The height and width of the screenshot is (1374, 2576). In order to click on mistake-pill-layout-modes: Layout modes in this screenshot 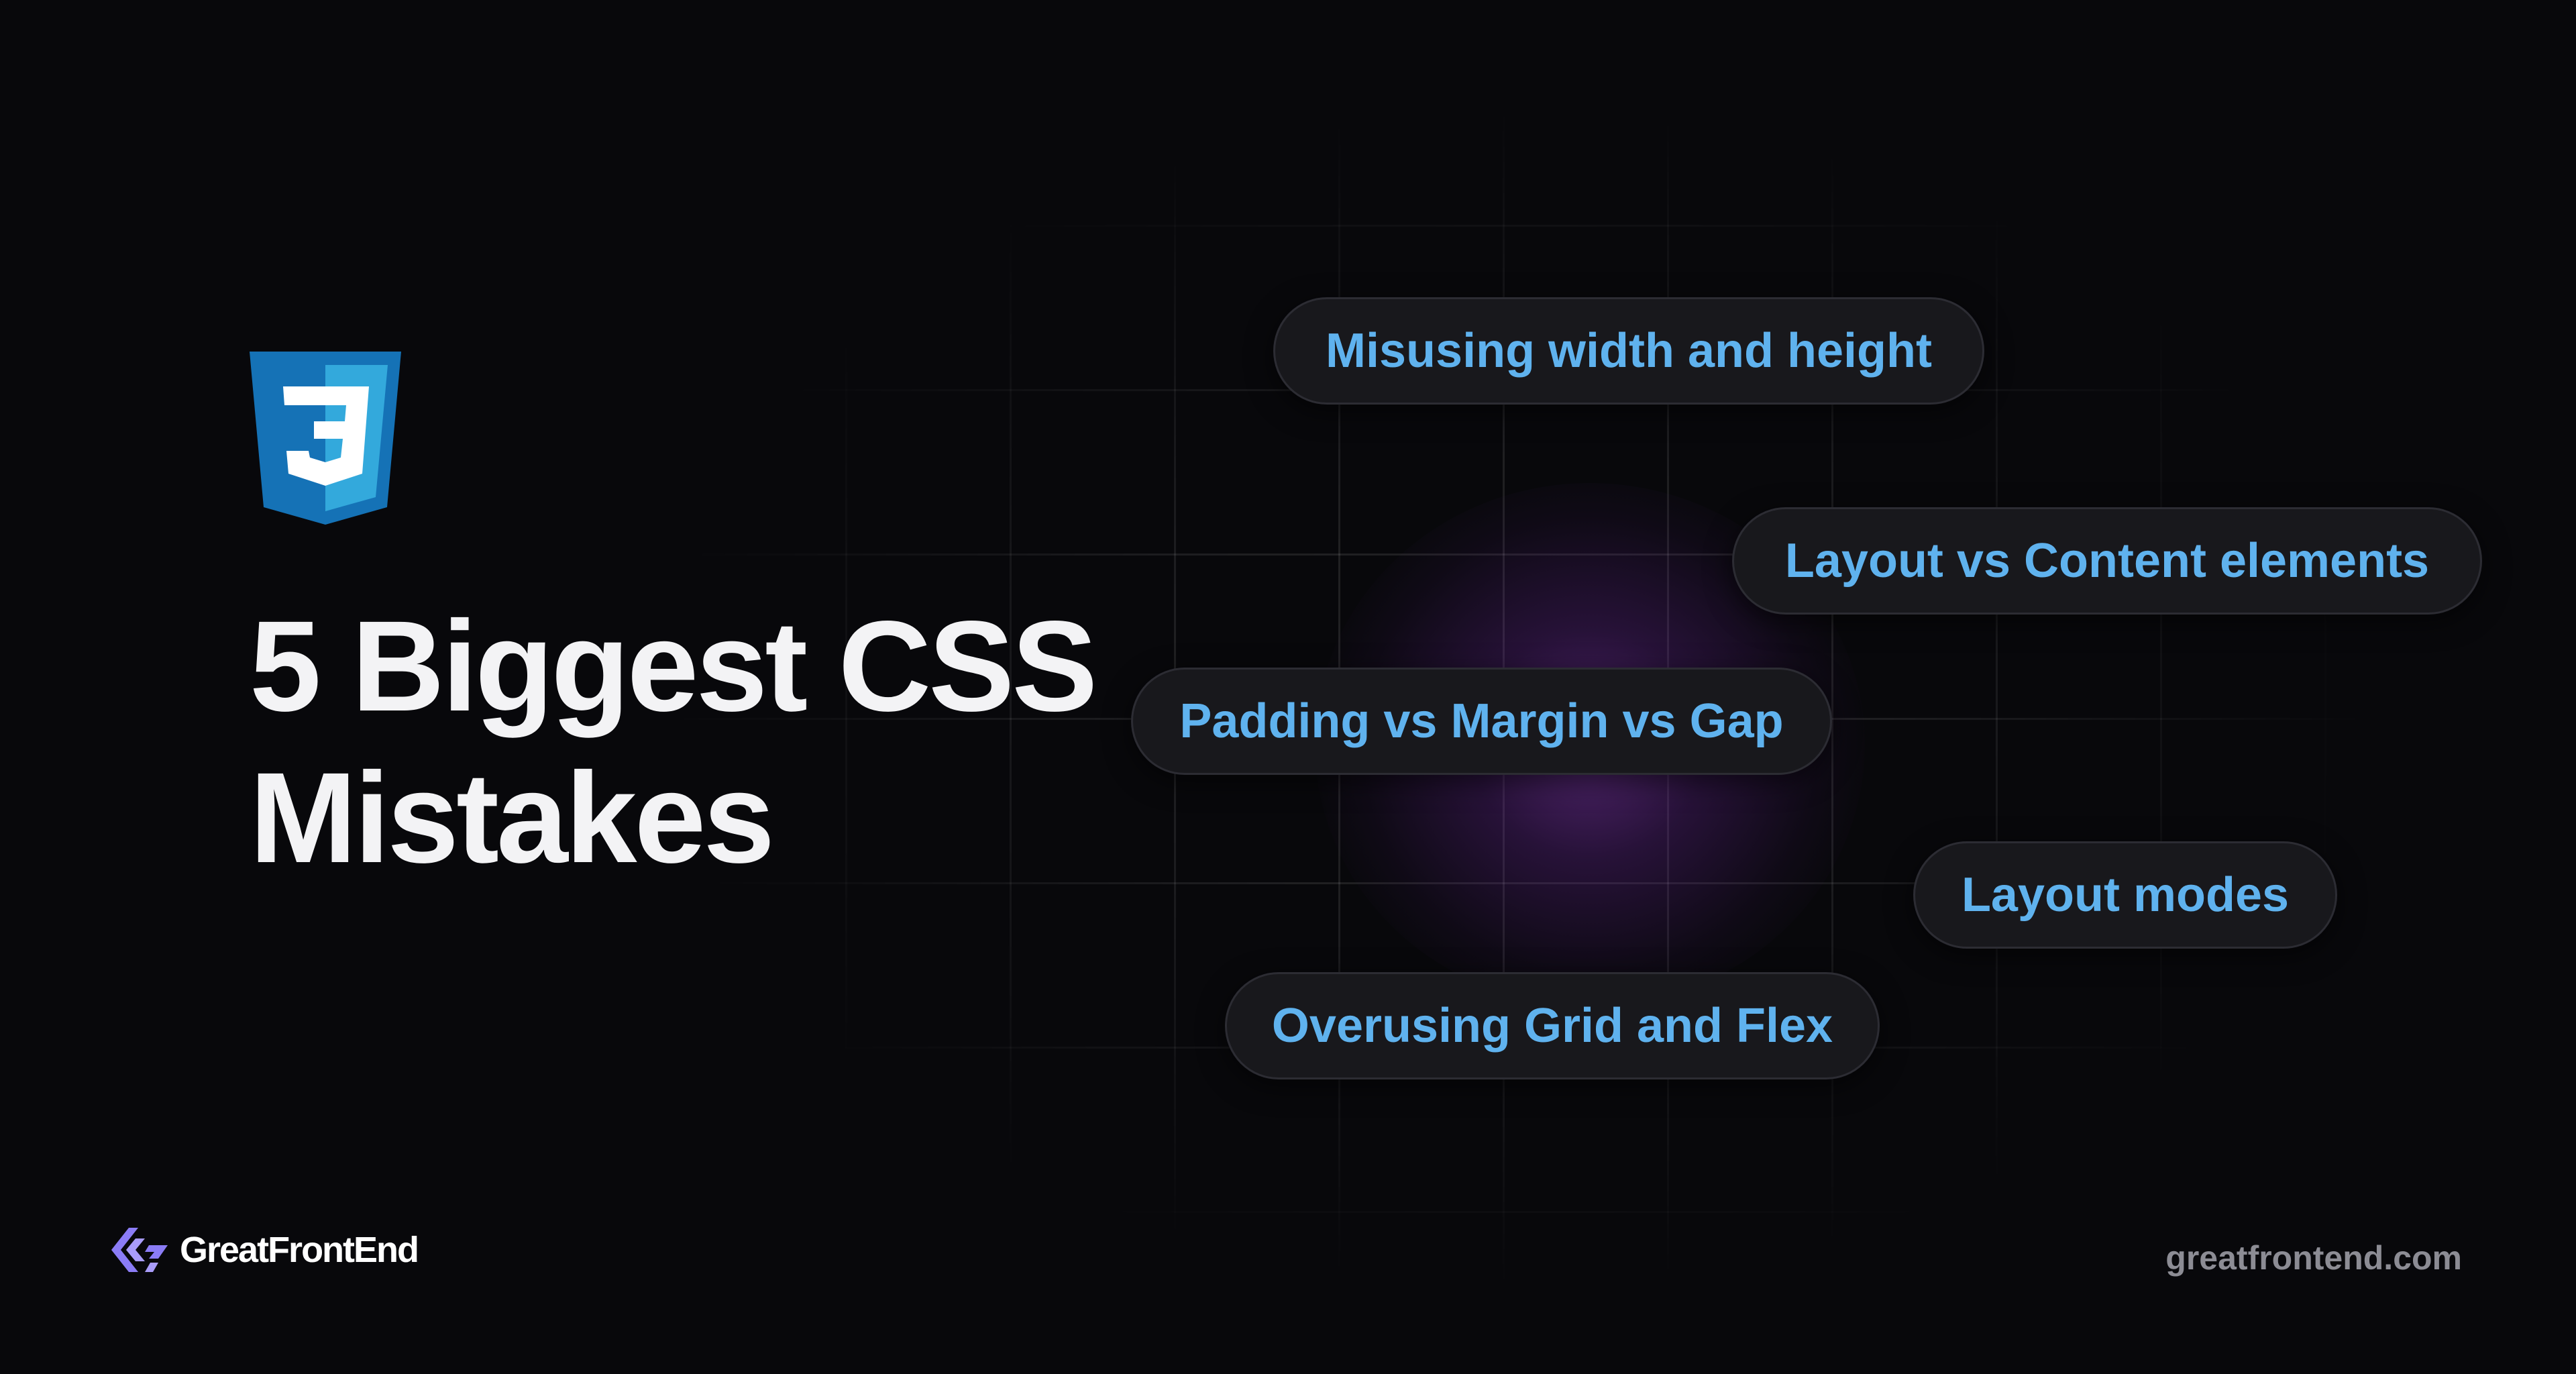, I will do `click(2125, 895)`.